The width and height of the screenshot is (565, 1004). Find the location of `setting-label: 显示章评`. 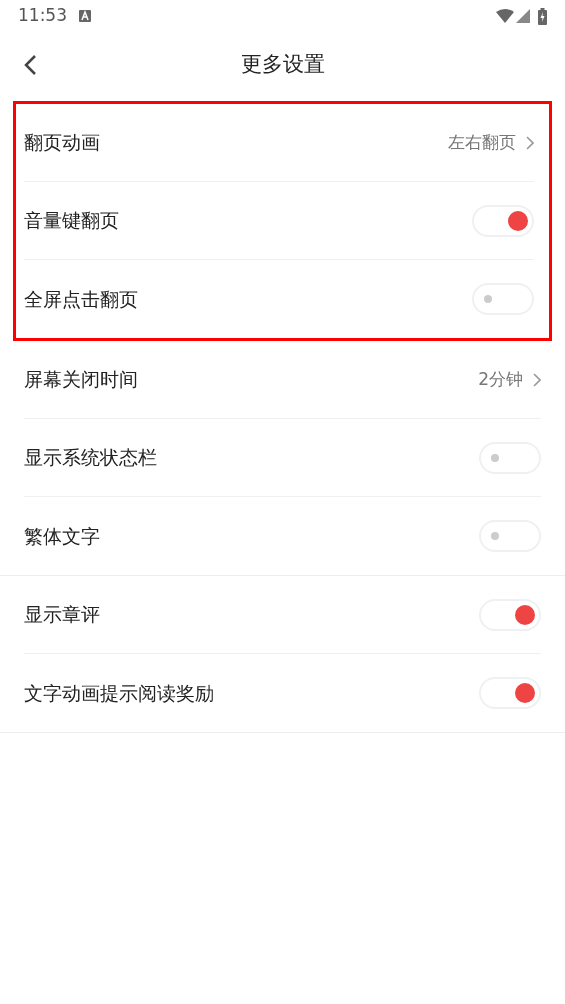

setting-label: 显示章评 is located at coordinates (62, 615).